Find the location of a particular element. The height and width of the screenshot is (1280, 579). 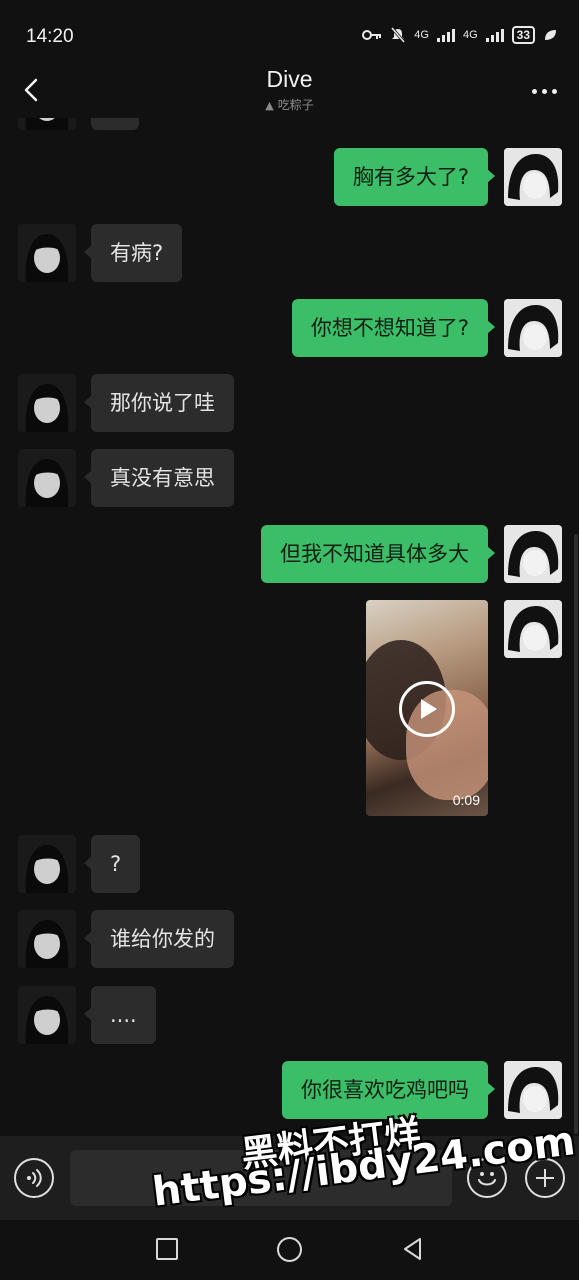

message-bubble-incoming: ? is located at coordinates (112, 864).